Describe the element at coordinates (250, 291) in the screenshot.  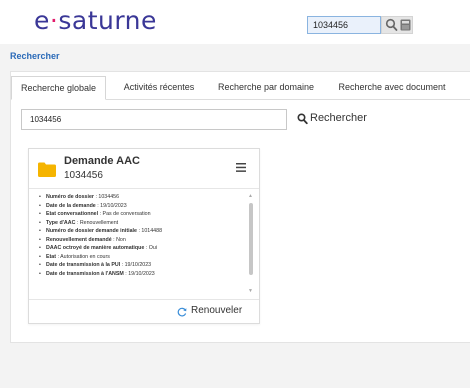
I see `scroll-down-arrow-icon: ▼` at that location.